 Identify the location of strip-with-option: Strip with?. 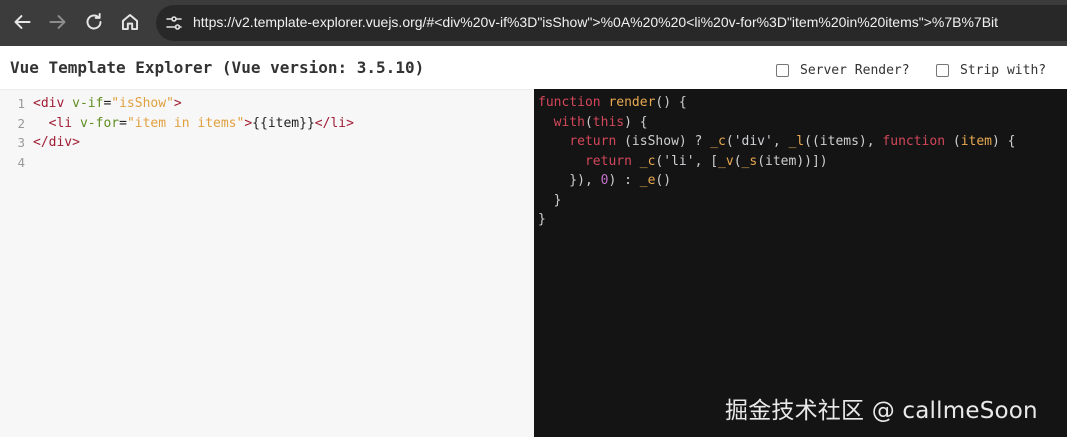
(991, 70).